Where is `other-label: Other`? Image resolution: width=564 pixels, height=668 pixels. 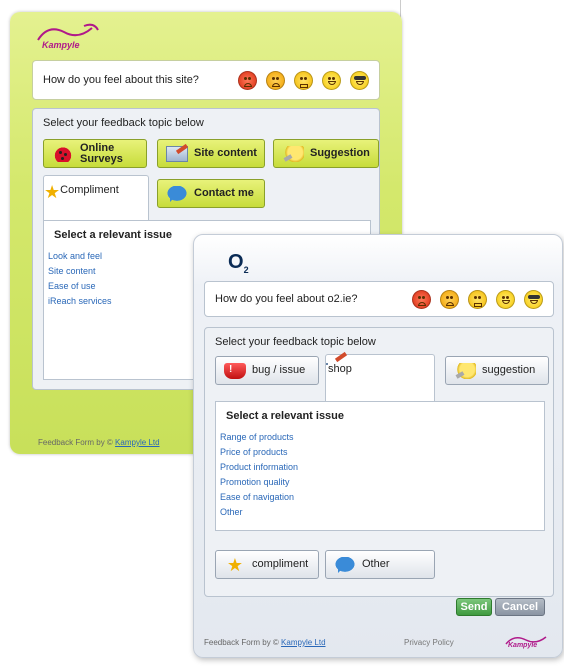
other-label: Other is located at coordinates (376, 564).